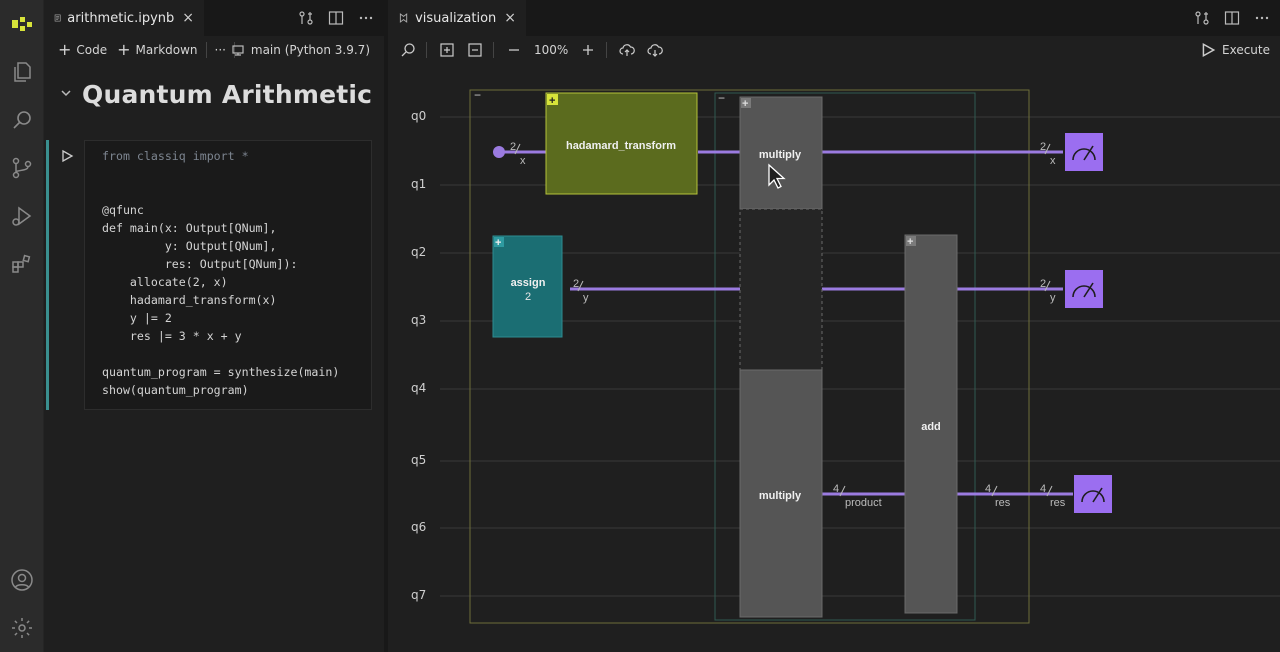 The height and width of the screenshot is (652, 1280). I want to click on code-line: y: Output[QNum],, so click(189, 246).